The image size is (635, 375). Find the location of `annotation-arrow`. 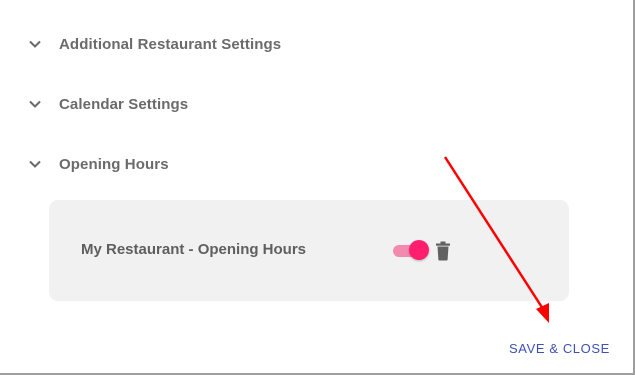

annotation-arrow is located at coordinates (496, 239).